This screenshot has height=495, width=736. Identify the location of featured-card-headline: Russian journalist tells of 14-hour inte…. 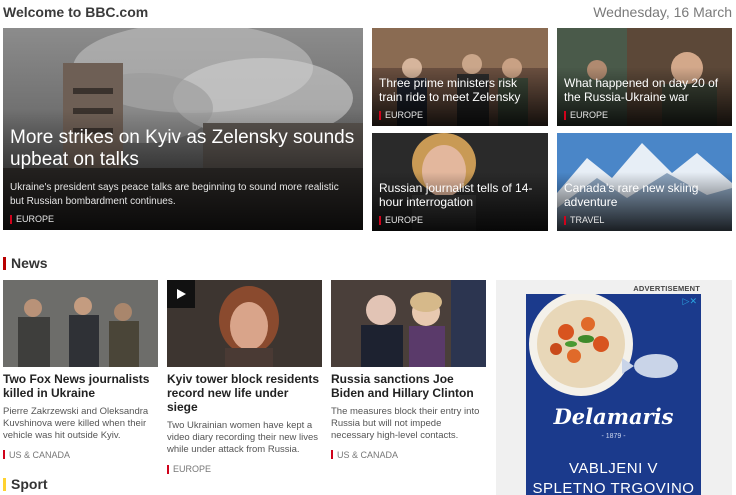
(459, 195).